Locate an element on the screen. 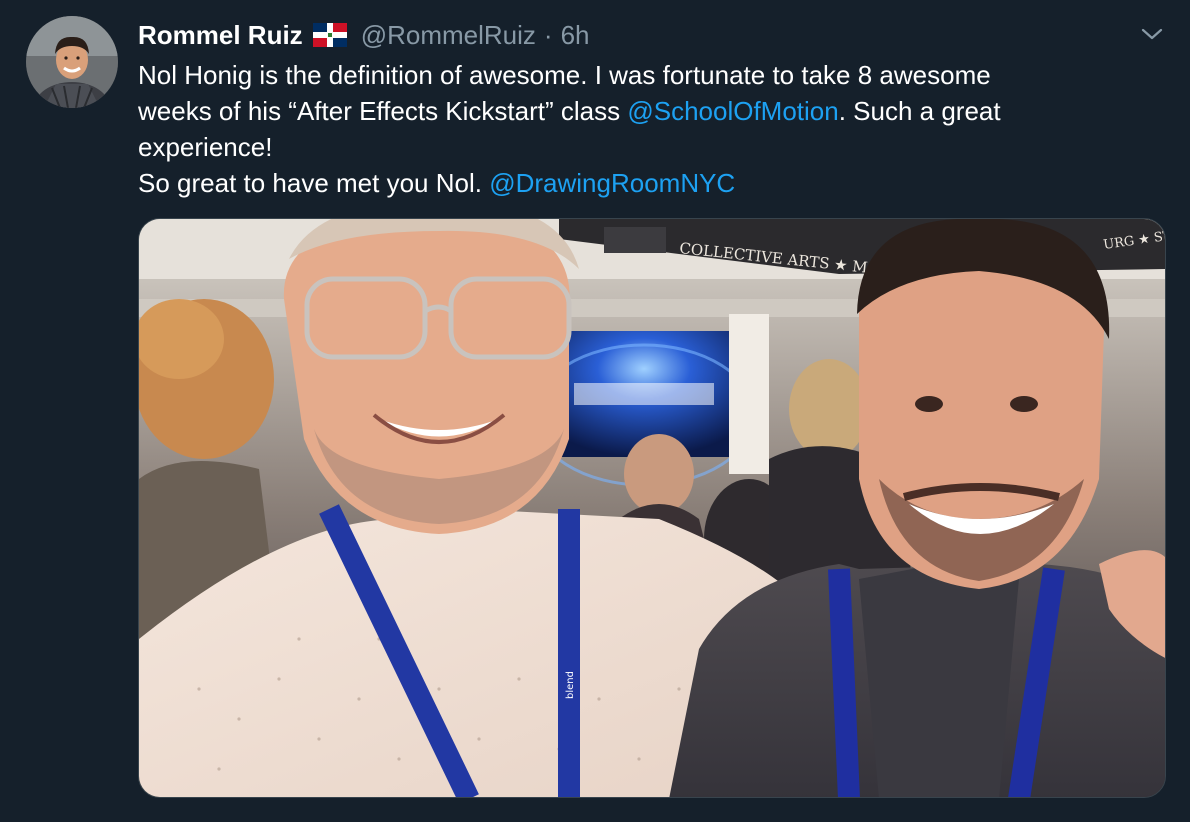  avatar is located at coordinates (72, 62).